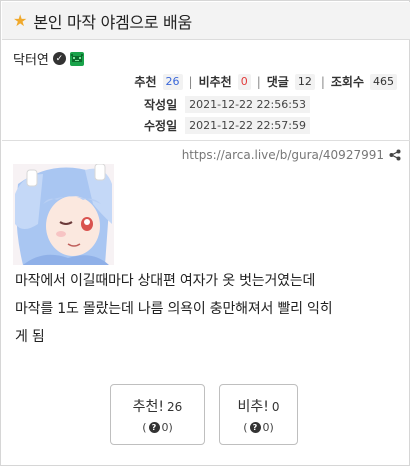  I want to click on post-url-row: https://arca.live/b/gura/40927991, so click(291, 155).